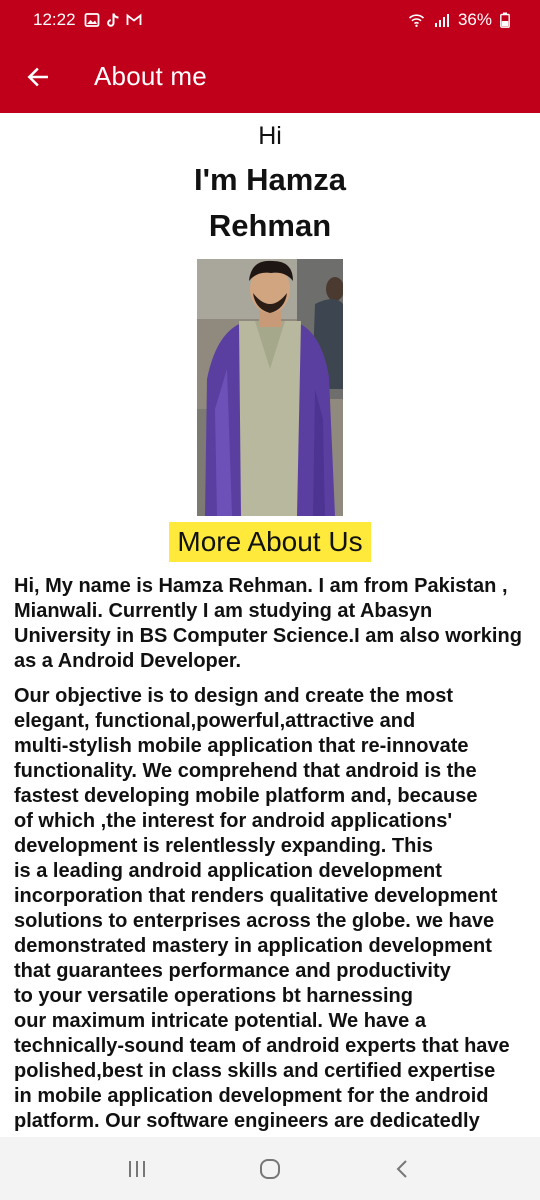  I want to click on battery-percent: 36%, so click(474, 19).